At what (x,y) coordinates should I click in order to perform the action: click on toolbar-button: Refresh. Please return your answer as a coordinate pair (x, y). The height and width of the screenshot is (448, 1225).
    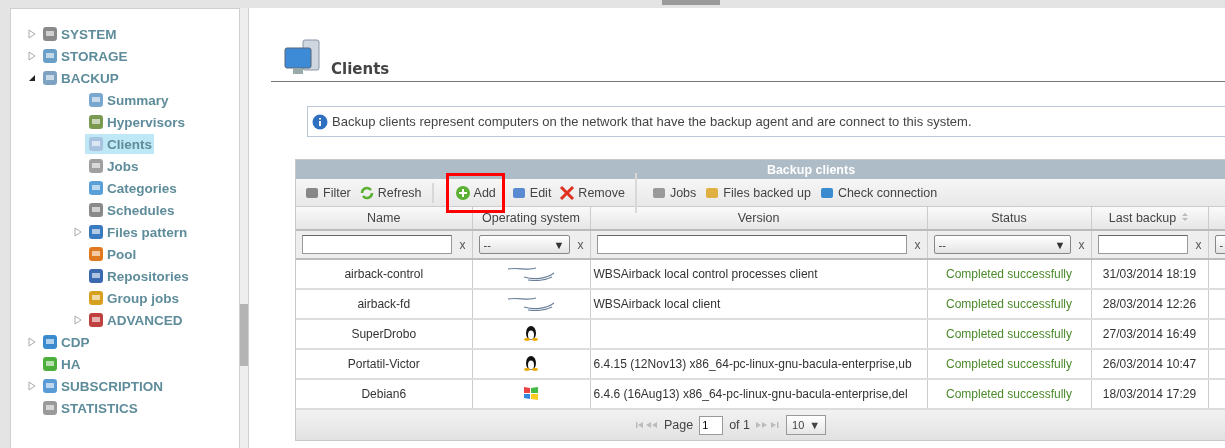
    Looking at the image, I should click on (390, 192).